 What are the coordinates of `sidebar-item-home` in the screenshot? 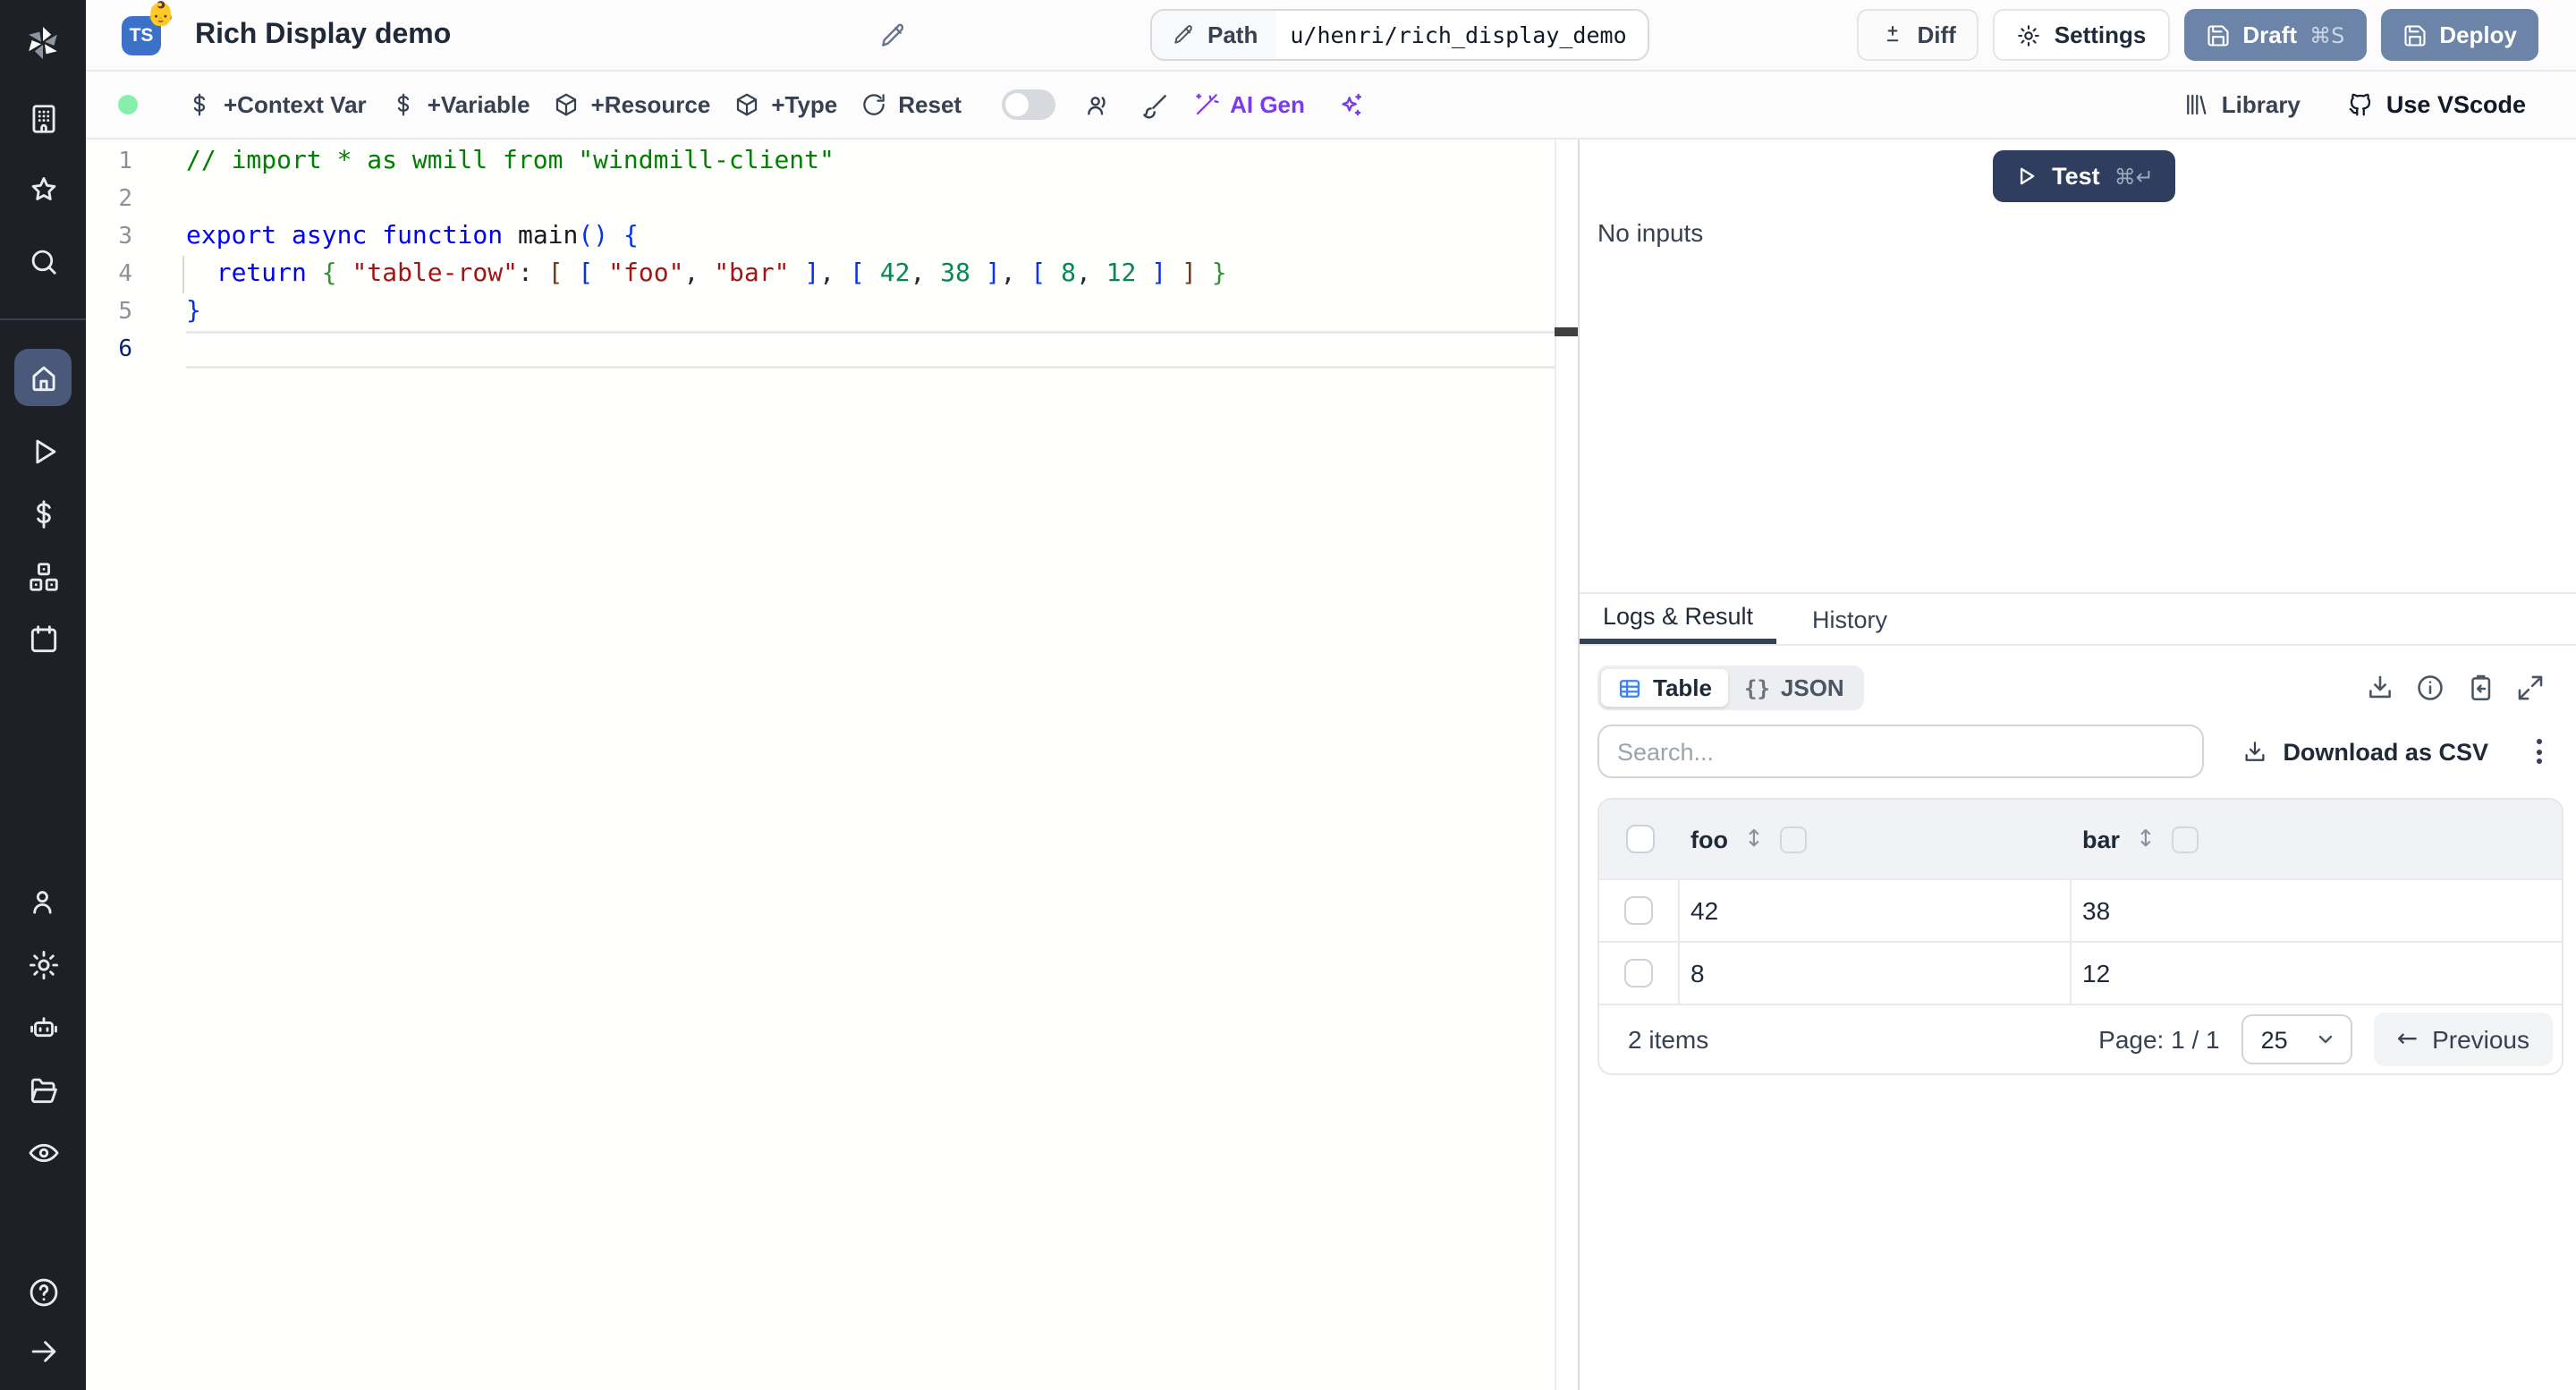 It's located at (43, 377).